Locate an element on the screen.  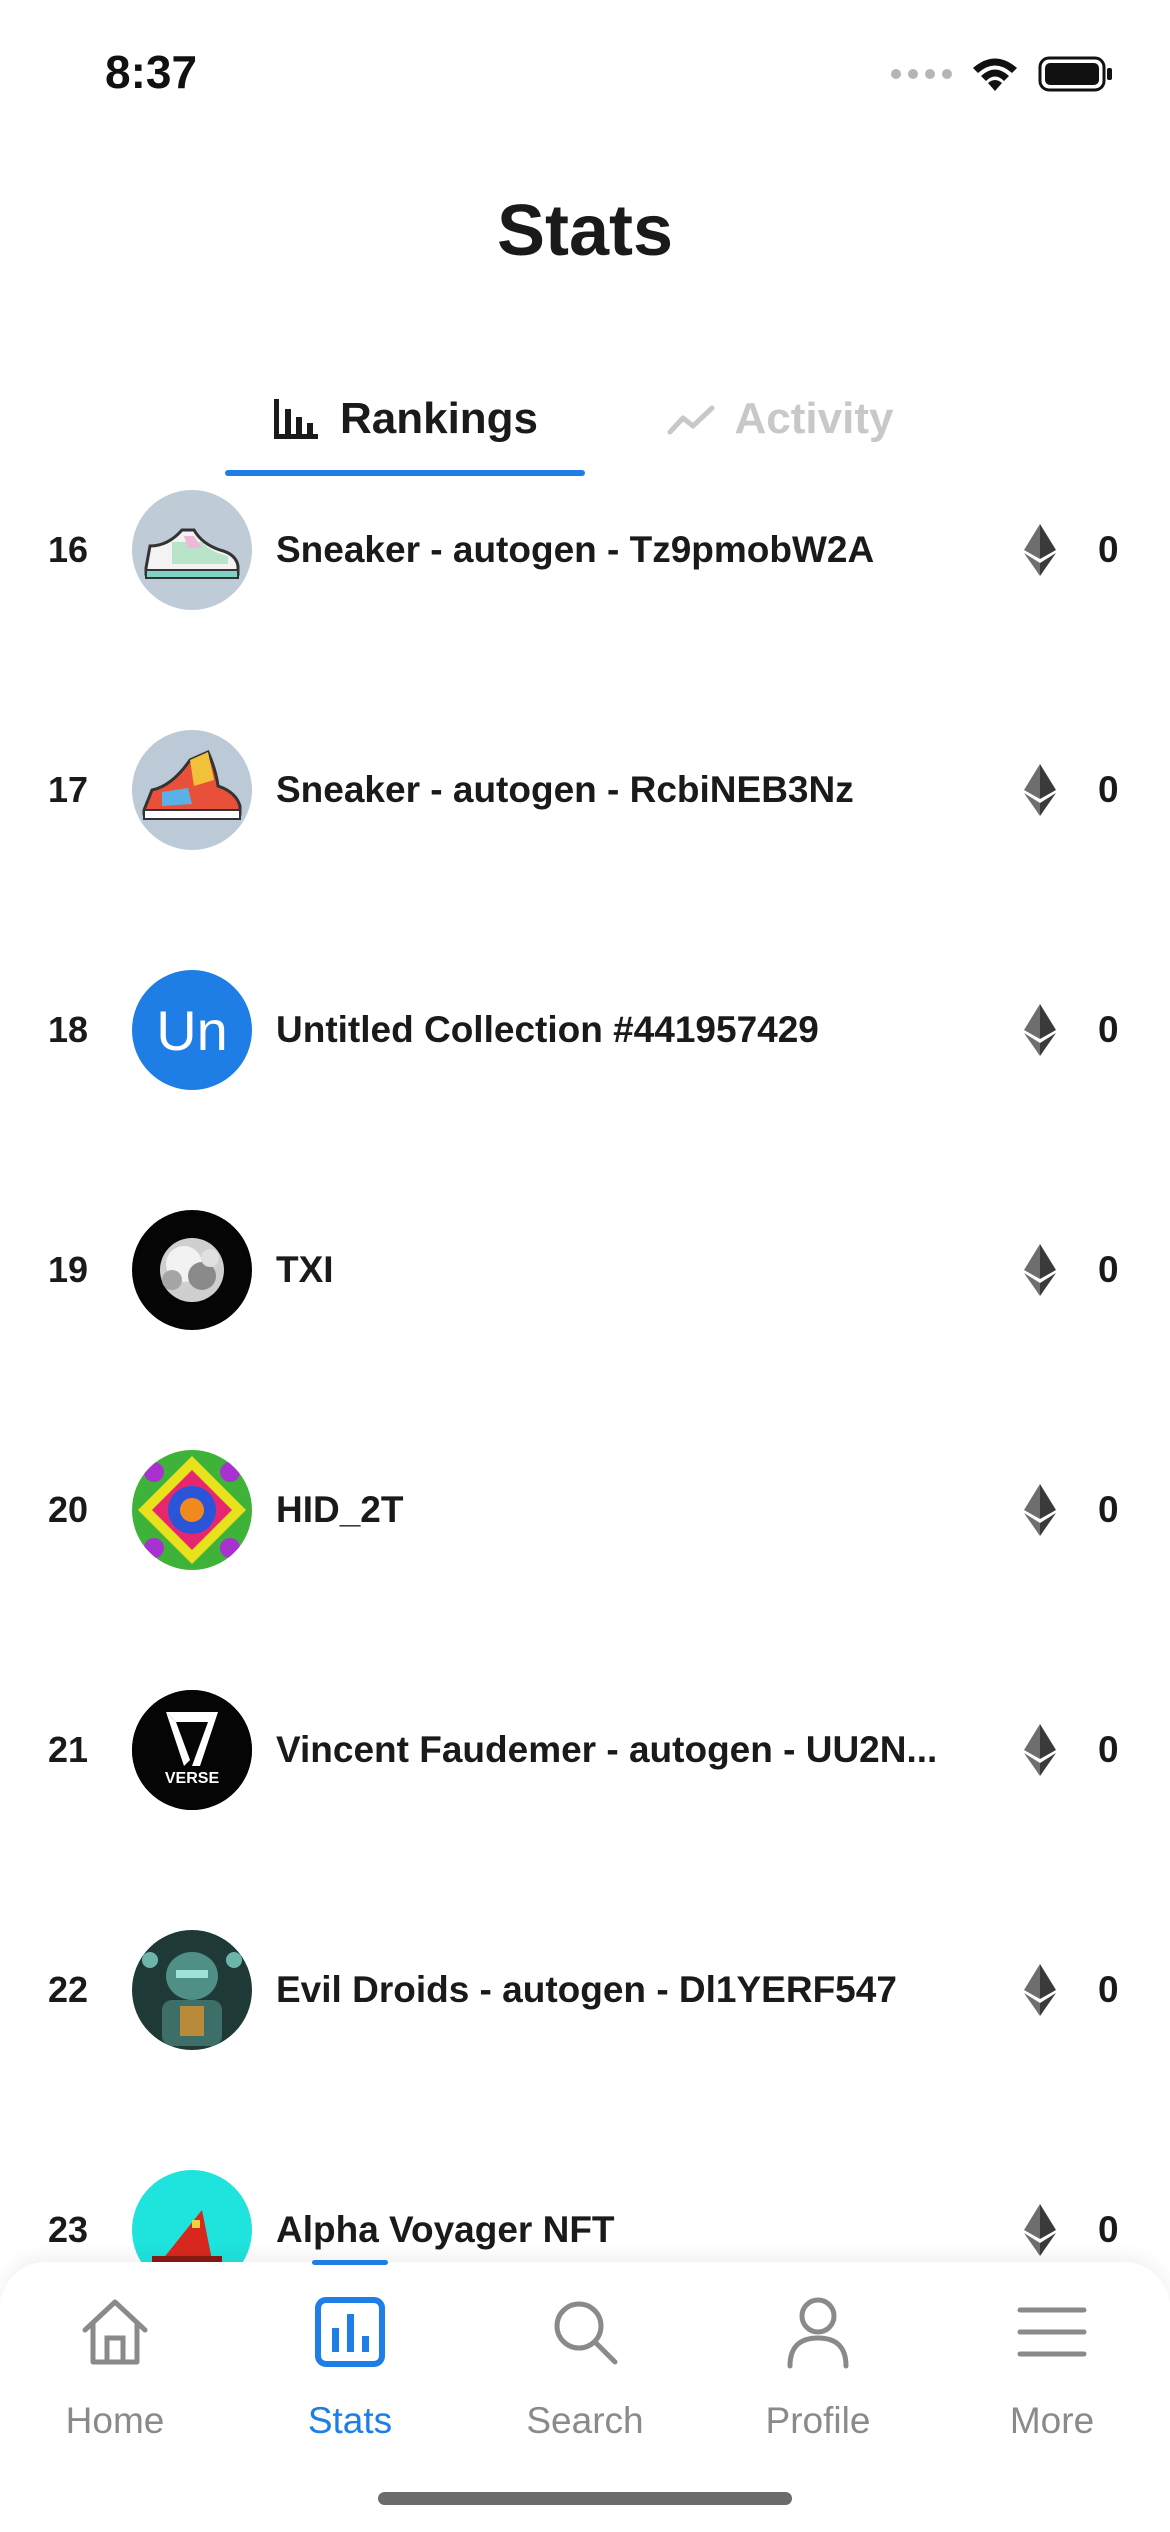
verse-logo-text: VERSE is located at coordinates (192, 1778).